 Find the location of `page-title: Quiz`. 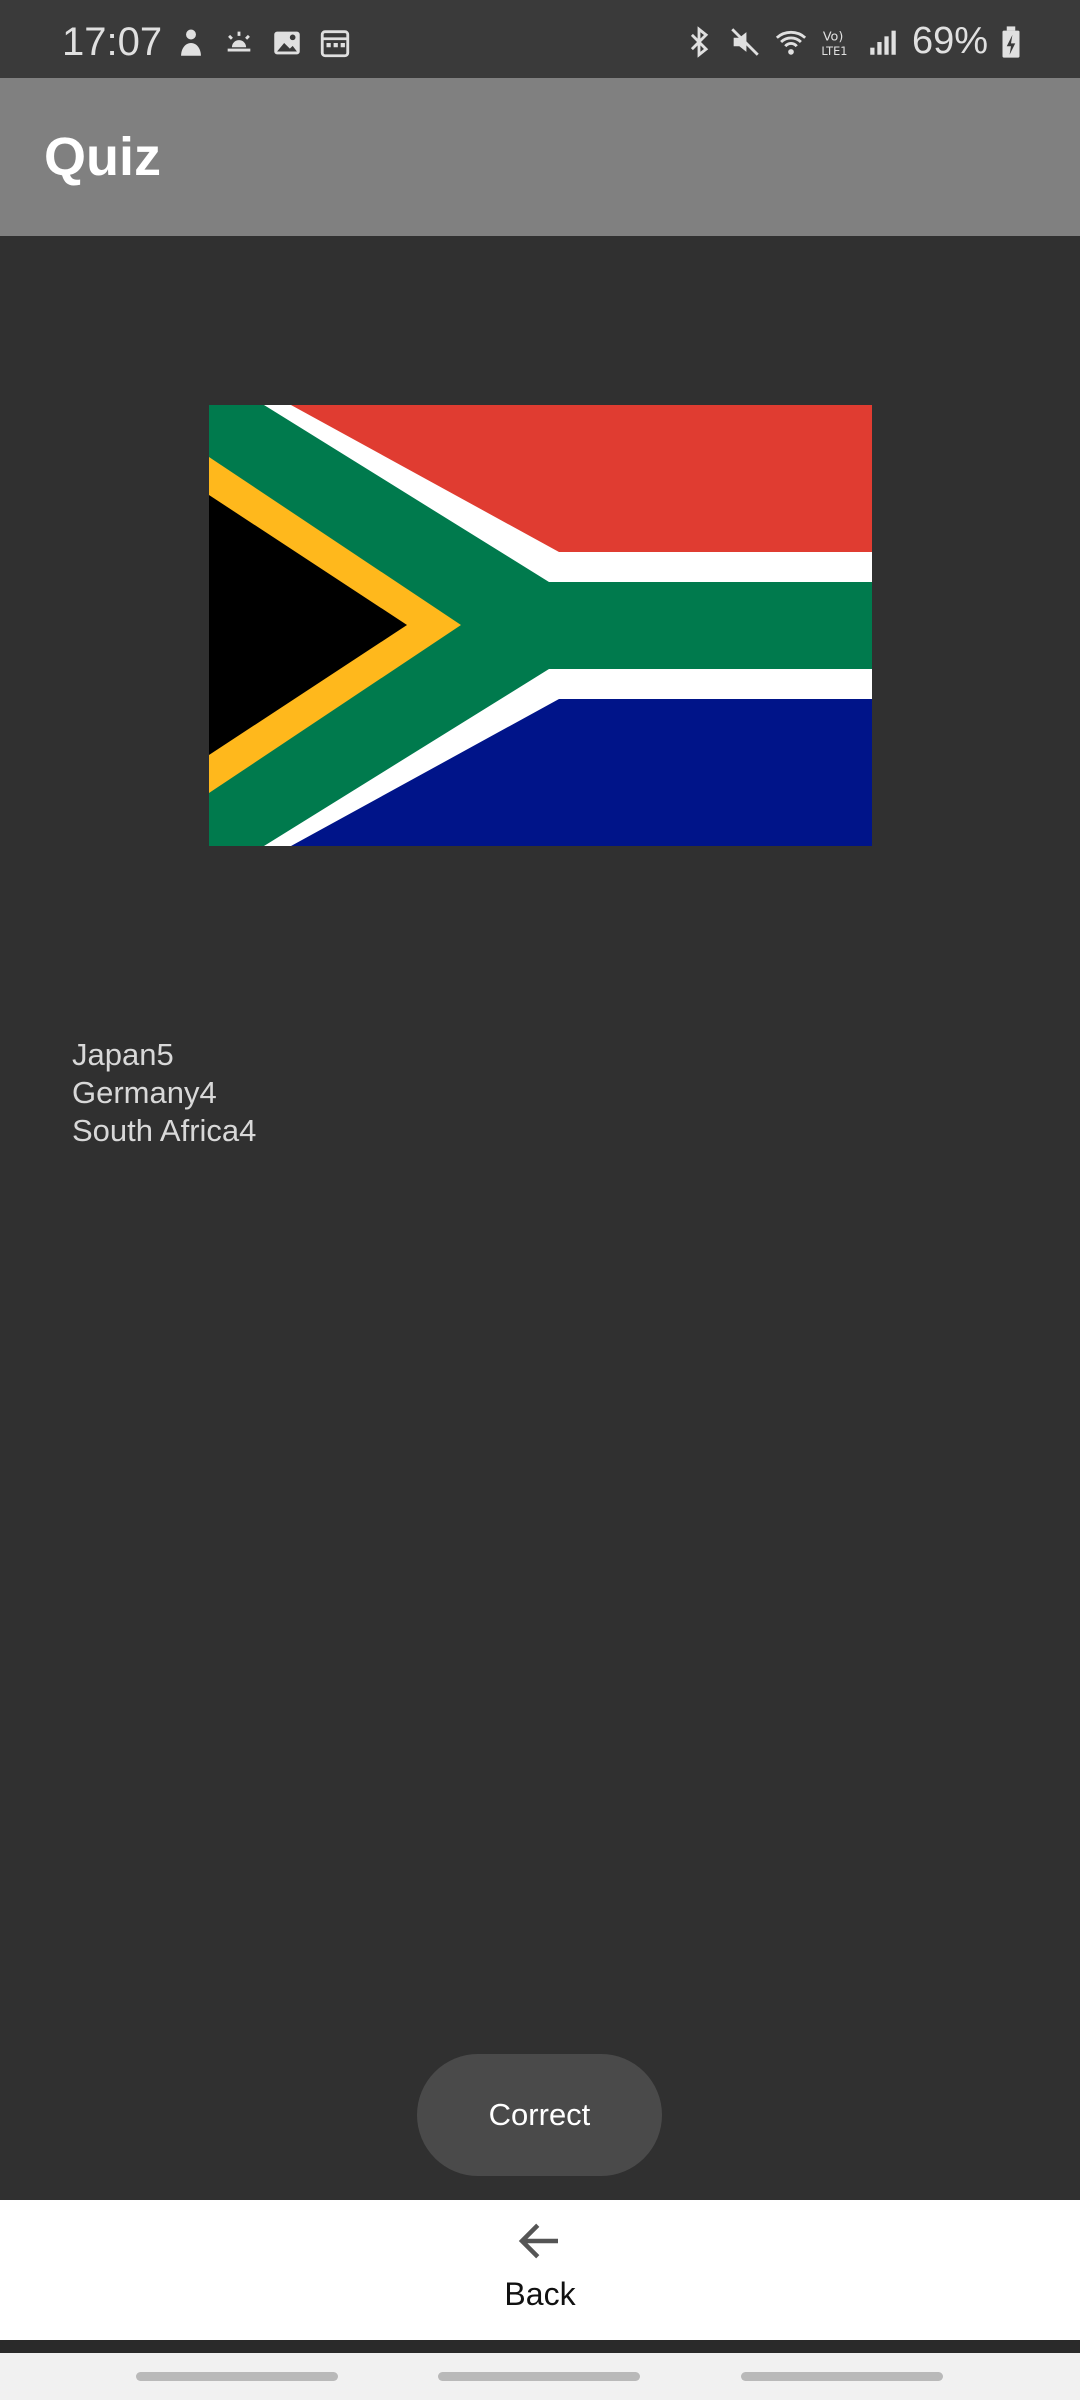

page-title: Quiz is located at coordinates (102, 157).